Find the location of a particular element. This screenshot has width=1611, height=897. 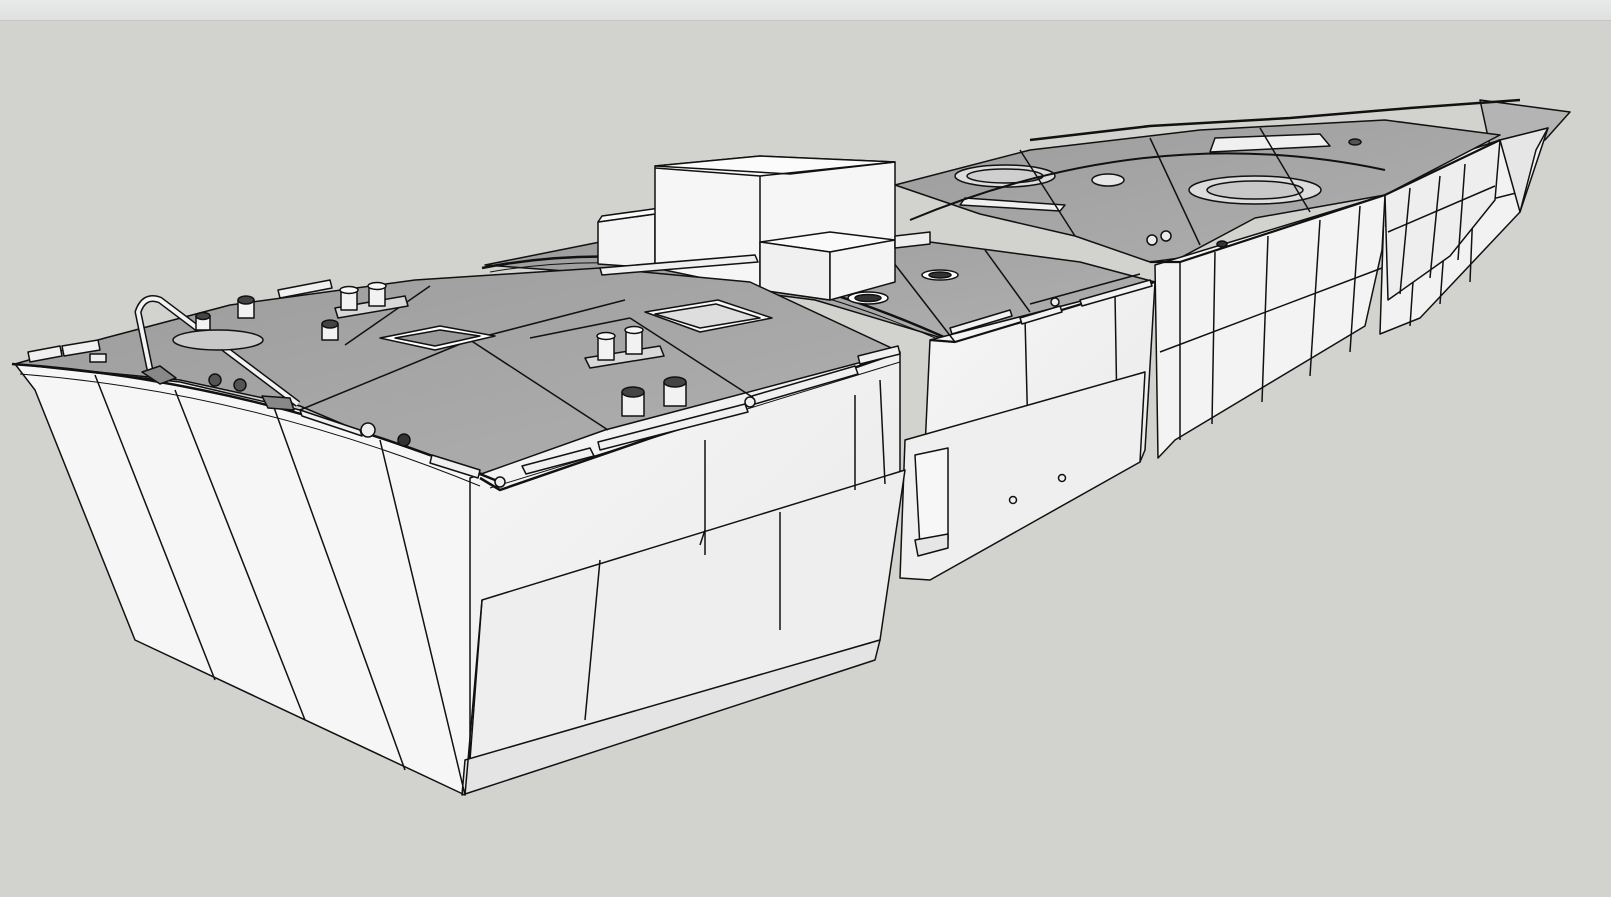

bollard-icon is located at coordinates (1152, 240).